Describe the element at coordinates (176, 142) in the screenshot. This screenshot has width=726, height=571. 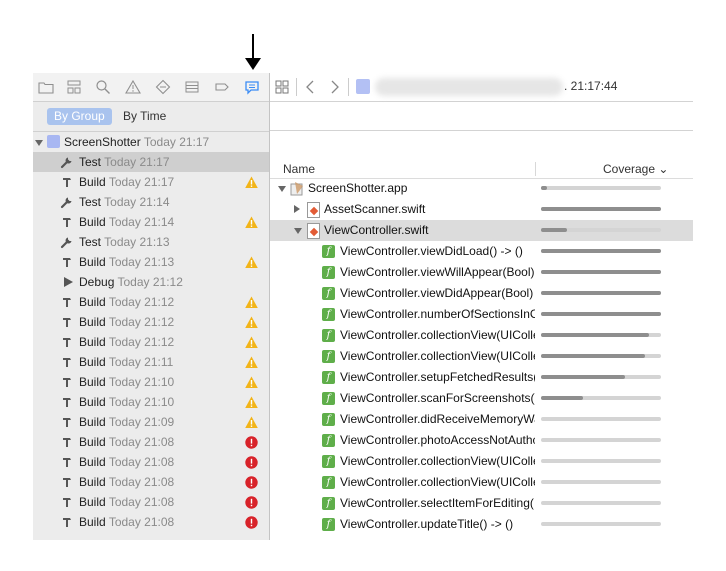
I see `project-time: Today 21:17` at that location.